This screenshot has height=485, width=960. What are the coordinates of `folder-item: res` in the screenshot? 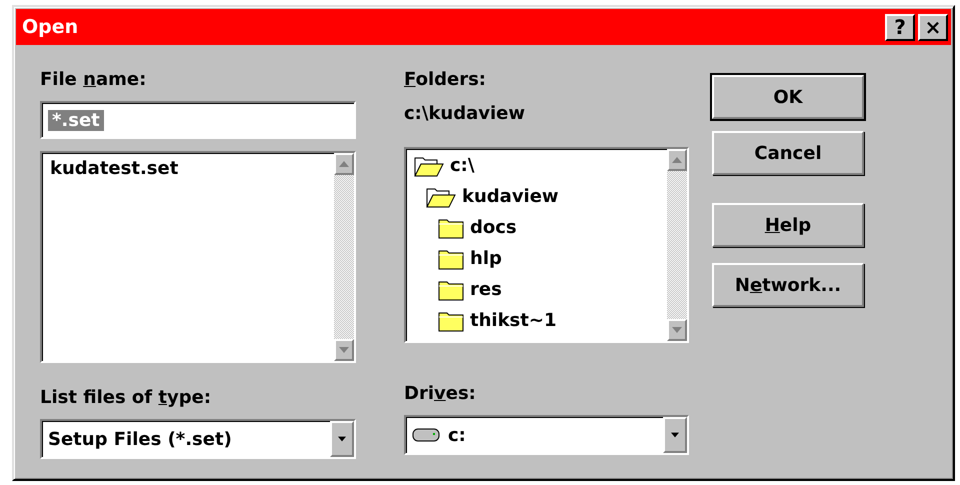 It's located at (486, 290).